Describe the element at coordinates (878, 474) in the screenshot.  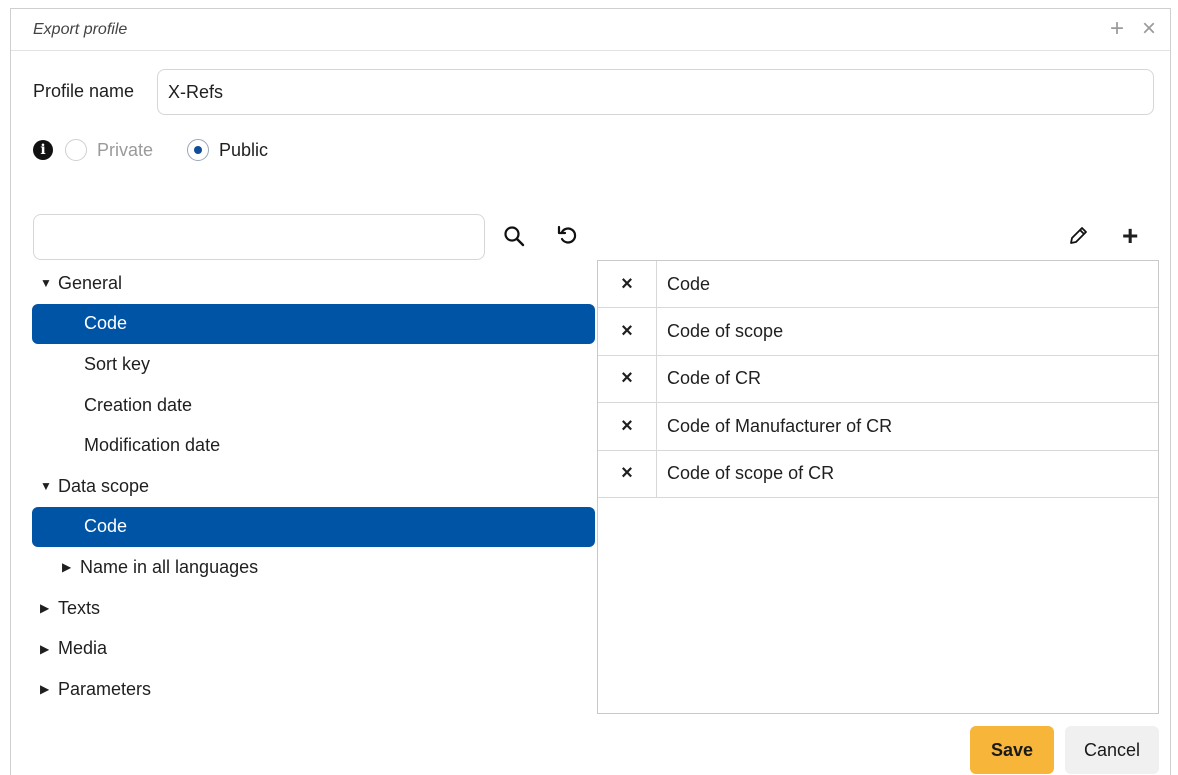
I see `selected-column-row: × Code of scope of CR` at that location.